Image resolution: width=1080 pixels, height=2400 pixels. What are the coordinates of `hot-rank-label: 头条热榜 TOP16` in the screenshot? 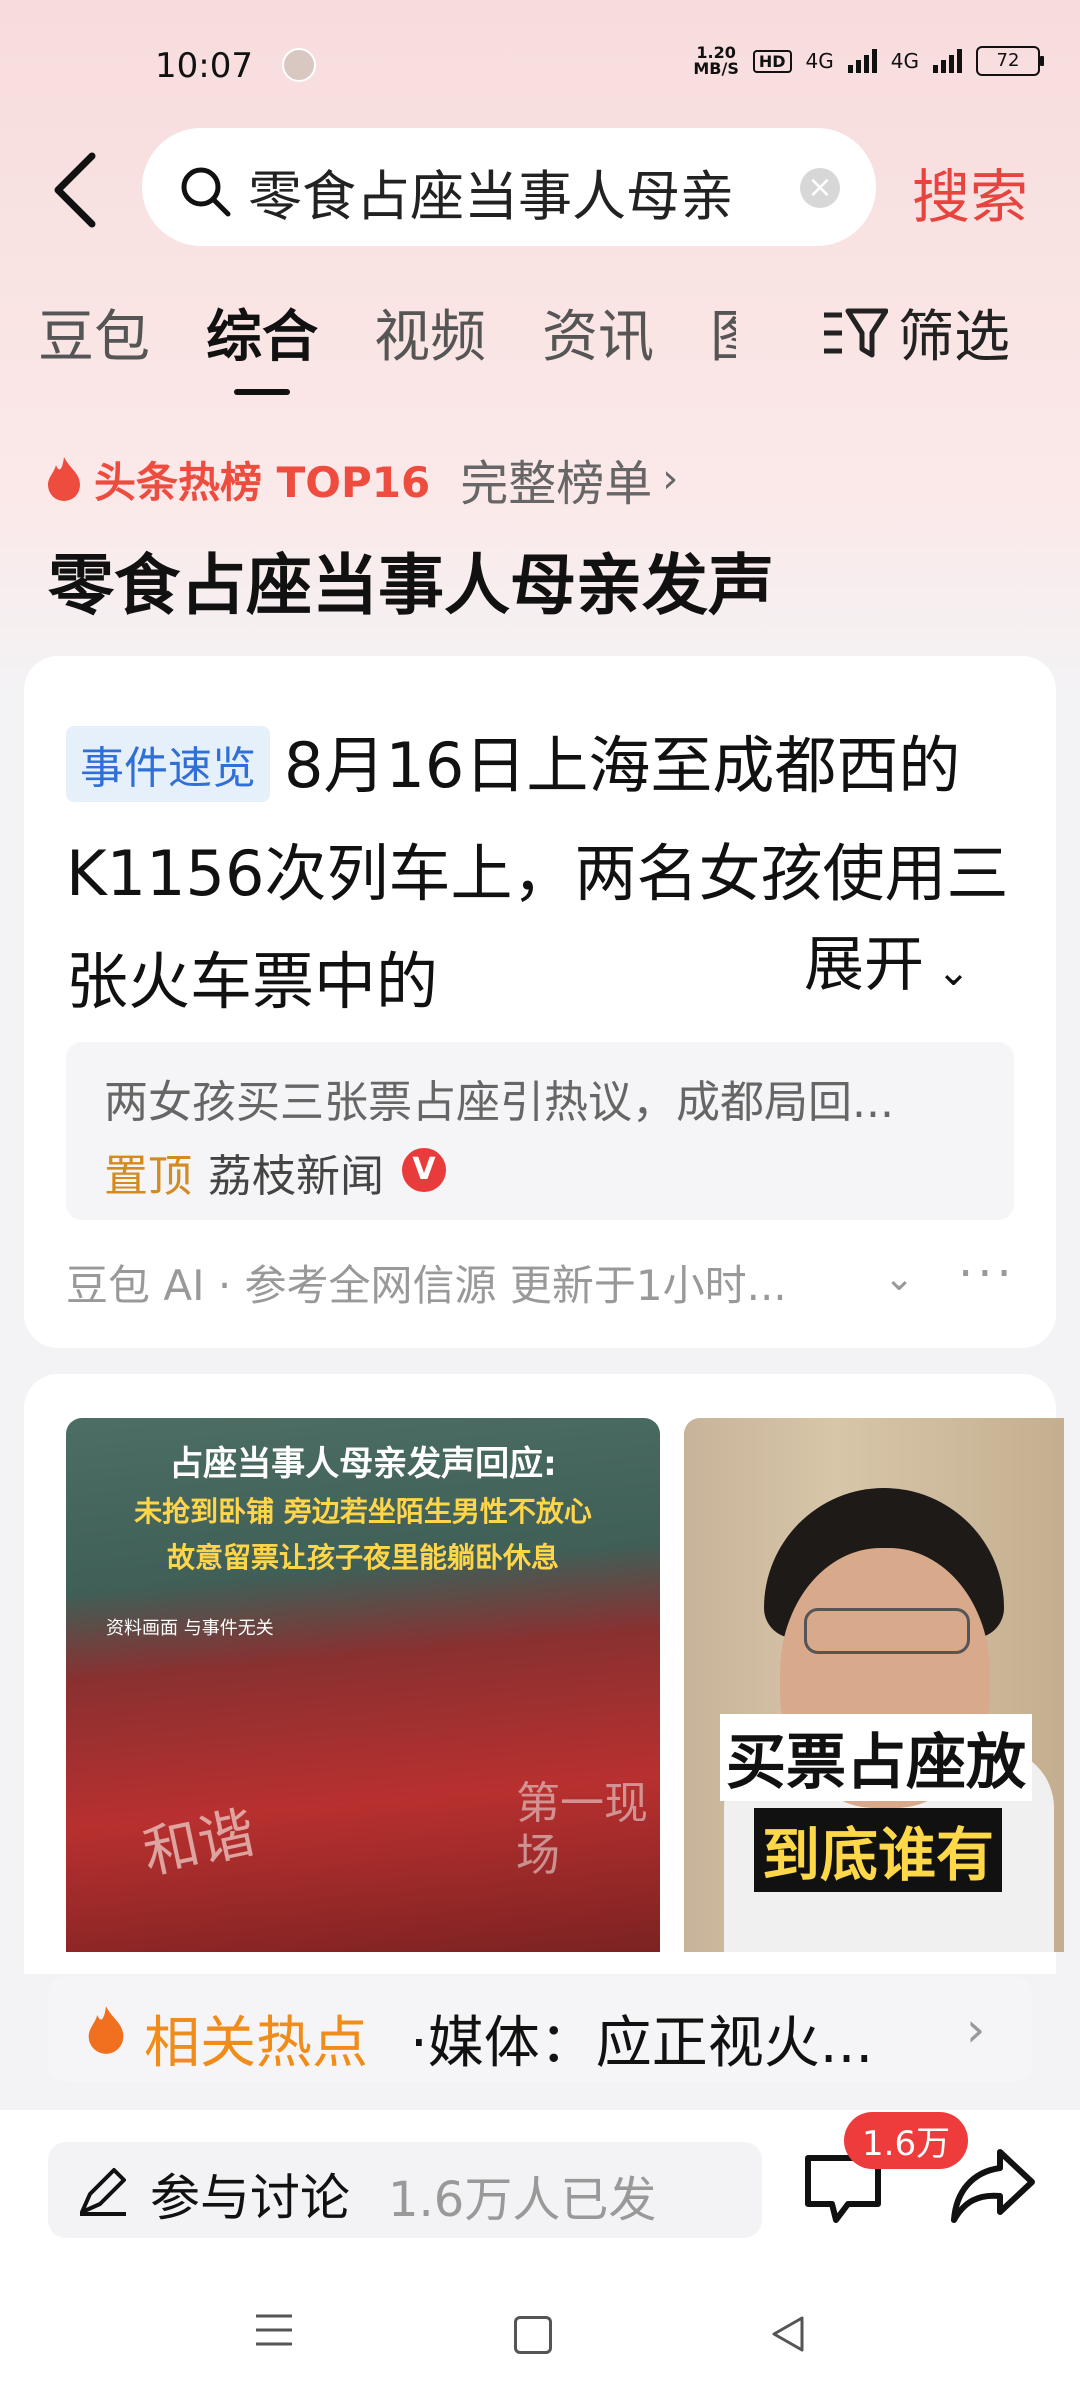 It's located at (262, 482).